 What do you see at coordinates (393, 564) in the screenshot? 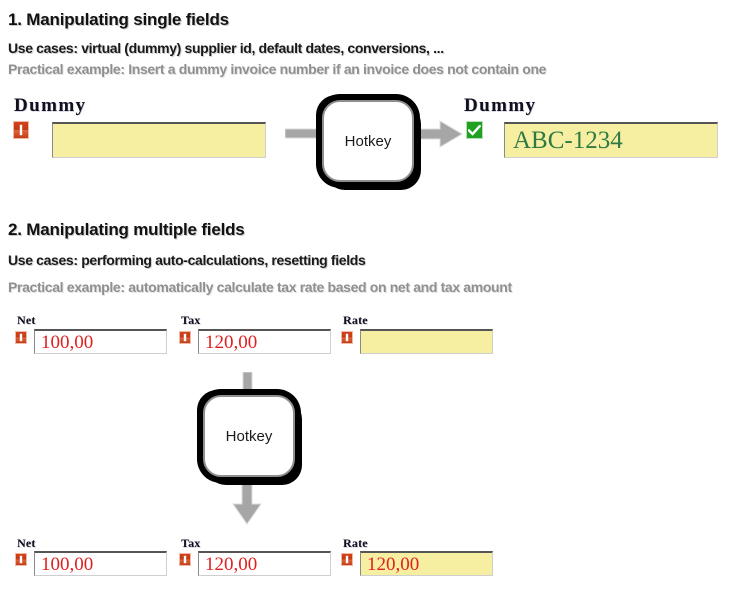
I see `rate-after-value: 120,00` at bounding box center [393, 564].